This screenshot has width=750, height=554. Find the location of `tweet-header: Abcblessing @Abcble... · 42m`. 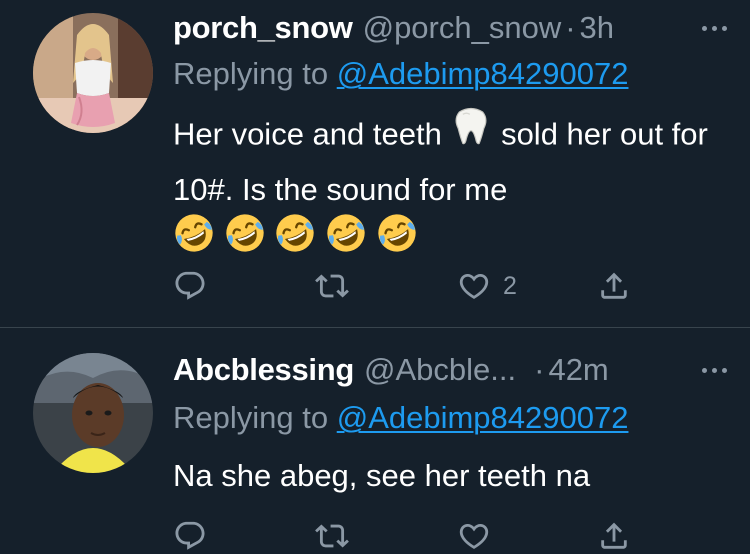

tweet-header: Abcblessing @Abcble... · 42m is located at coordinates (451, 370).